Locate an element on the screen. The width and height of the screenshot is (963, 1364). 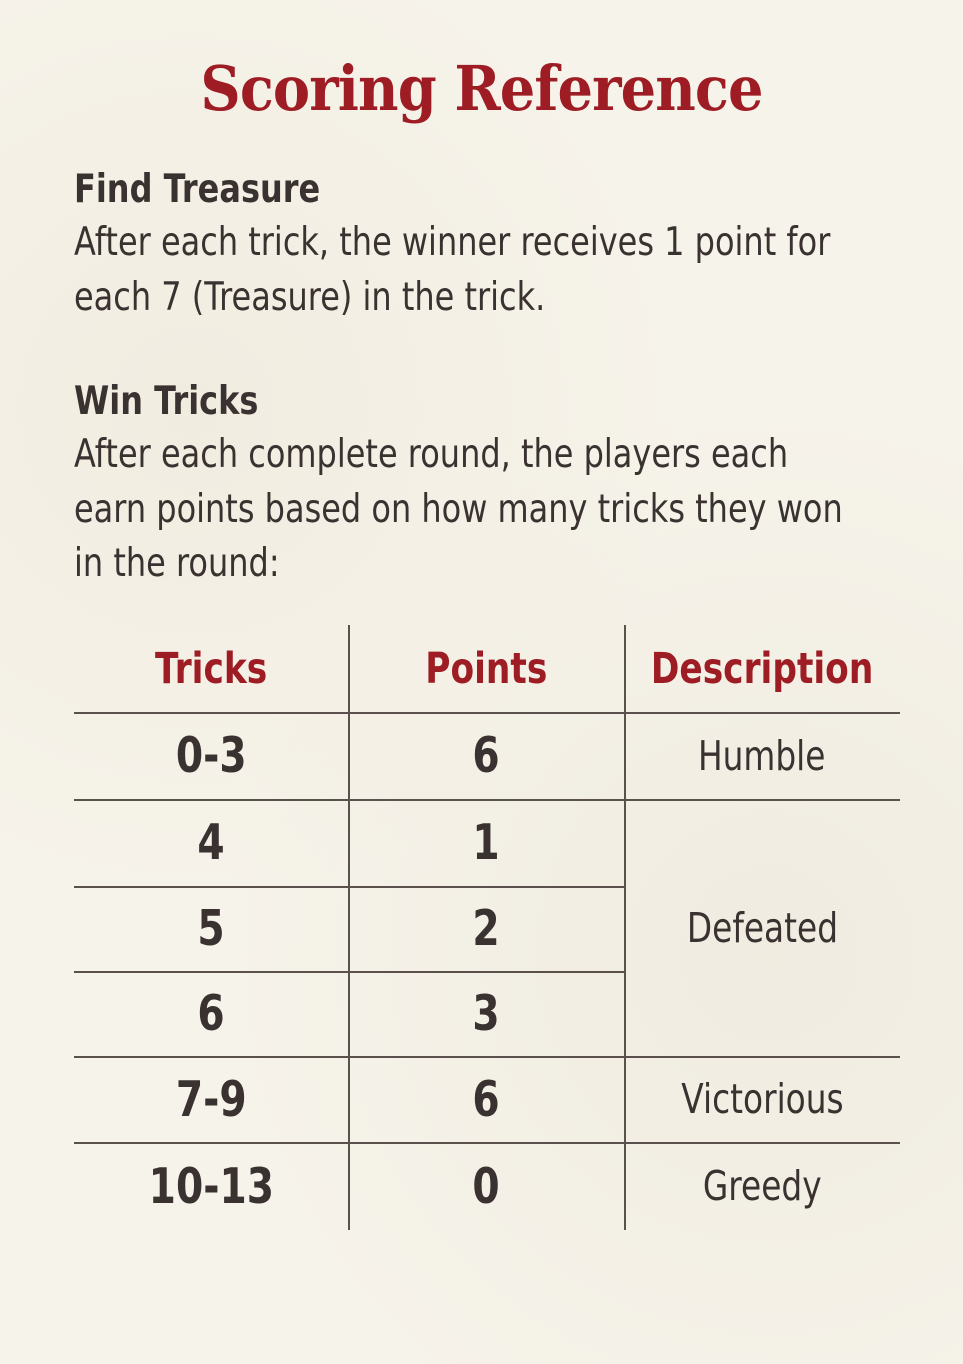
win-tricks-line: in the round: is located at coordinates (177, 563).